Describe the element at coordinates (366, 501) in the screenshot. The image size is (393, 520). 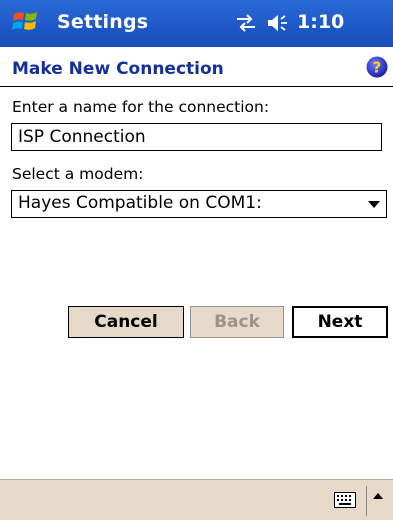
I see `divider` at that location.